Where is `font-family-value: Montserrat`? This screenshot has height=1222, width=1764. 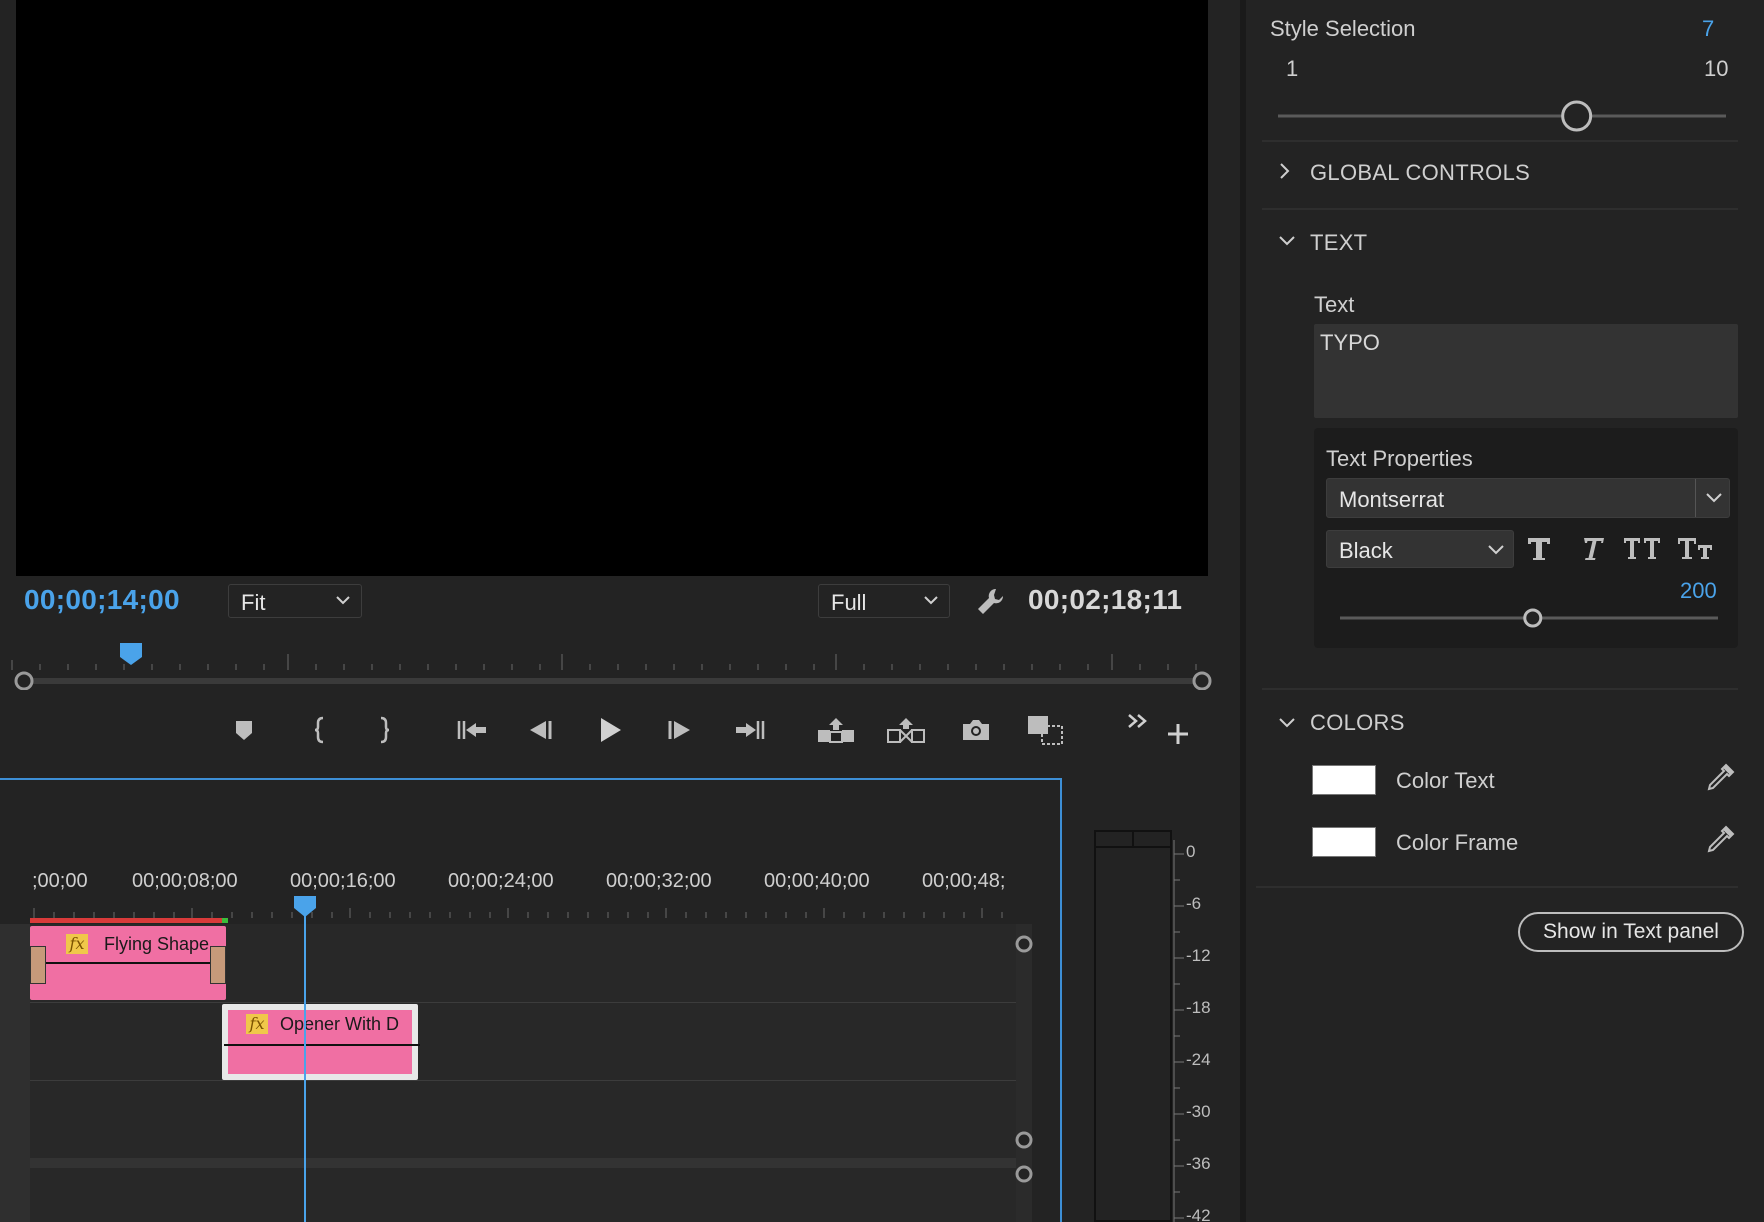
font-family-value: Montserrat is located at coordinates (1392, 499).